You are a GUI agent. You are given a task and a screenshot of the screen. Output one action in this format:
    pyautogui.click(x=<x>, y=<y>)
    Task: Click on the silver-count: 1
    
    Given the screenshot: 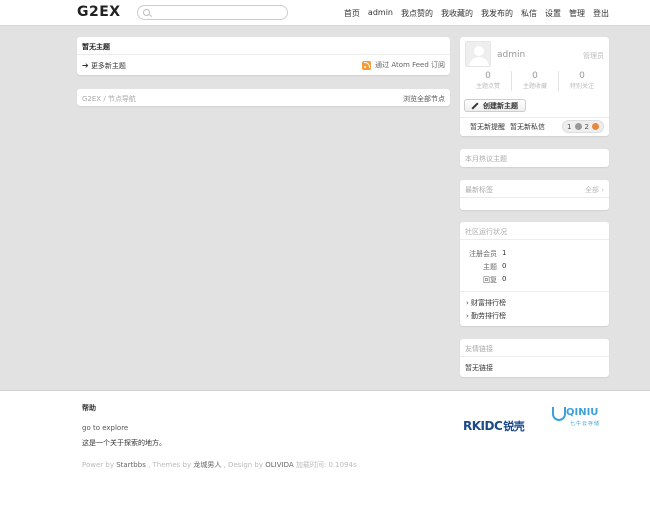 What is the action you would take?
    pyautogui.click(x=569, y=126)
    